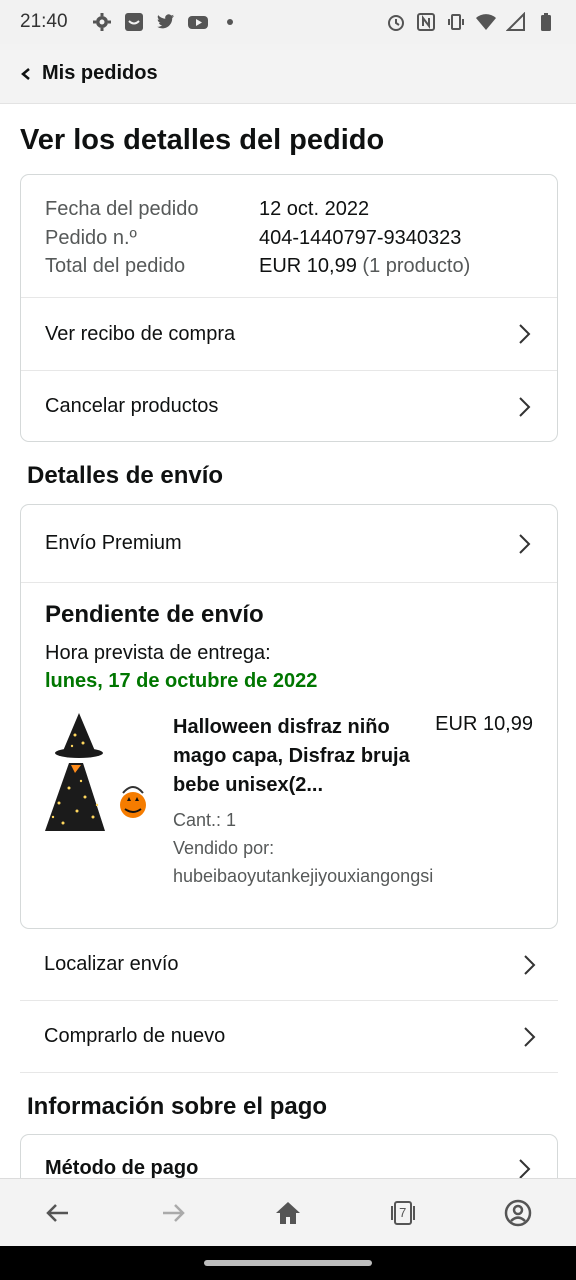 This screenshot has height=1280, width=576. What do you see at coordinates (516, 22) in the screenshot?
I see `signal-icon` at bounding box center [516, 22].